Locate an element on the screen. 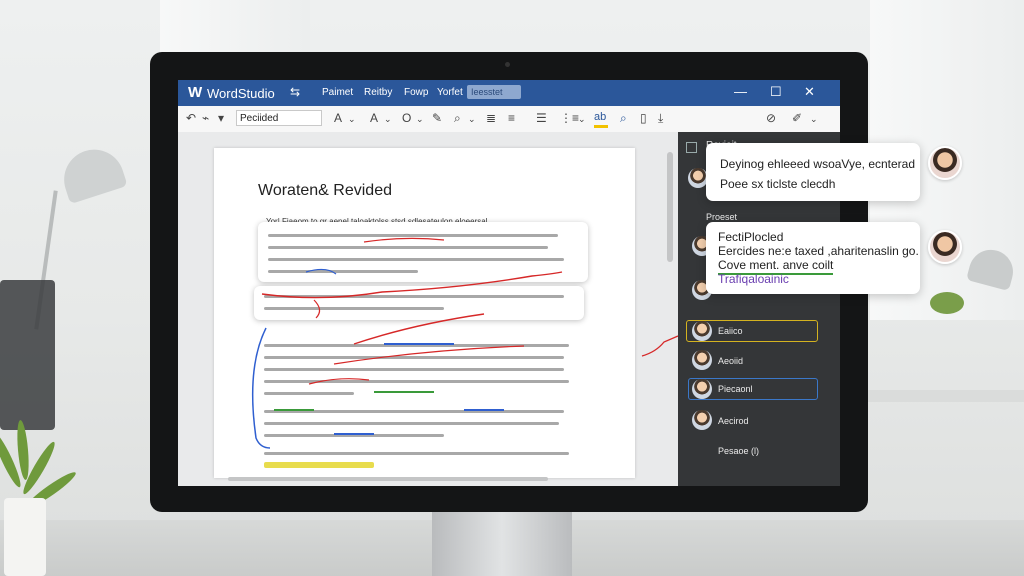  font-name-field: Peciided is located at coordinates (279, 118).